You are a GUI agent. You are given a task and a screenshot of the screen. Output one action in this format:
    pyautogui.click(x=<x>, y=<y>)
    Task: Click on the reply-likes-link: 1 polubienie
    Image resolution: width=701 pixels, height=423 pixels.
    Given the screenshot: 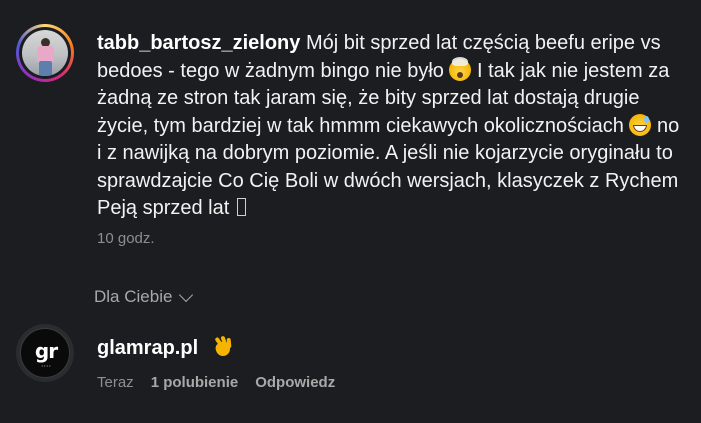 What is the action you would take?
    pyautogui.click(x=195, y=382)
    